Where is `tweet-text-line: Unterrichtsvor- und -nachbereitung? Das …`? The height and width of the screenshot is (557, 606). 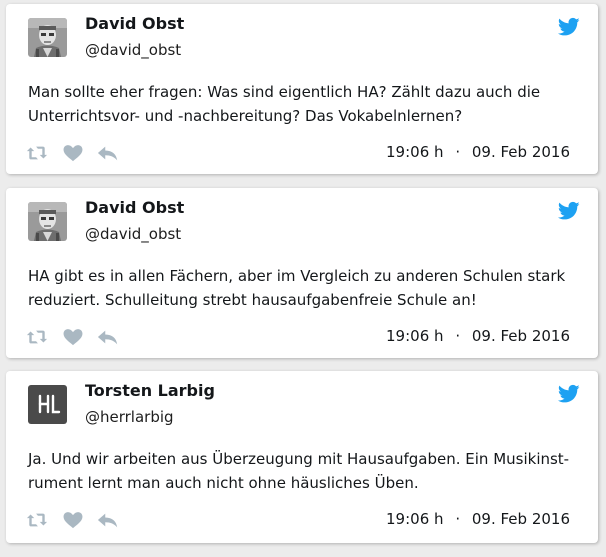 tweet-text-line: Unterrichtsvor- und -nachbereitung? Das … is located at coordinates (245, 116).